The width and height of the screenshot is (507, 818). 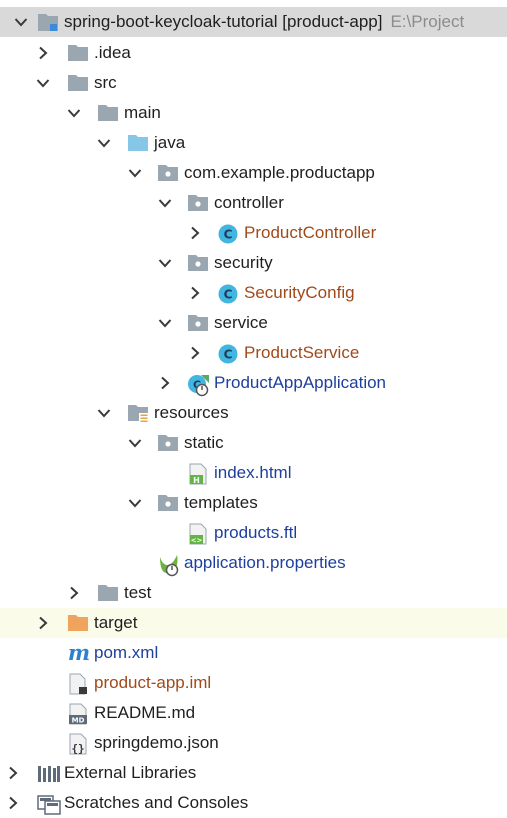 I want to click on tree-row-test: test, so click(x=253, y=593).